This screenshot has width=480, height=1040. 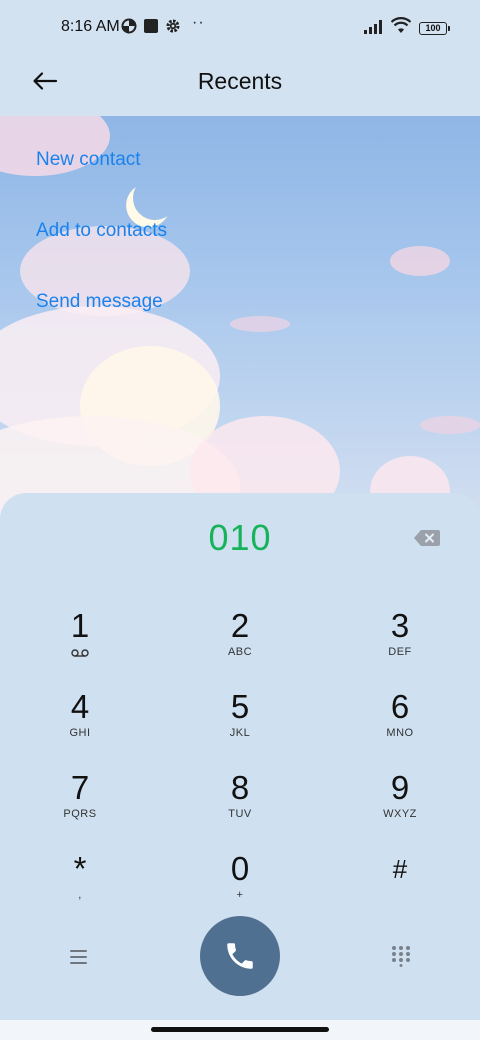 I want to click on key-8: 8 TUV, so click(x=240, y=804).